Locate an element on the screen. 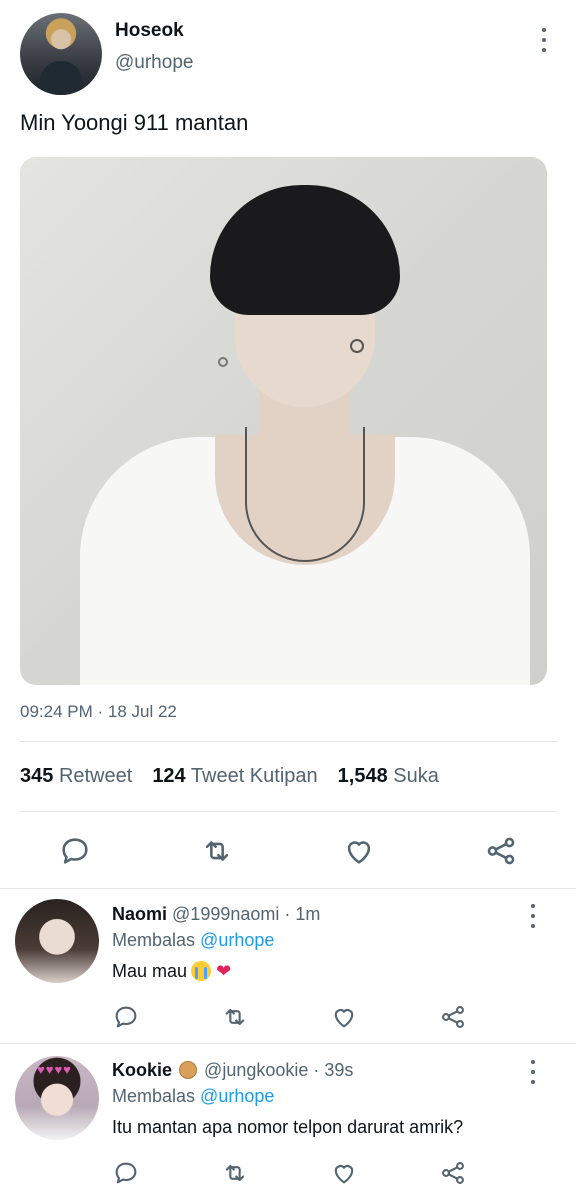 The image size is (576, 1200). author-name: Hoseok is located at coordinates (149, 31).